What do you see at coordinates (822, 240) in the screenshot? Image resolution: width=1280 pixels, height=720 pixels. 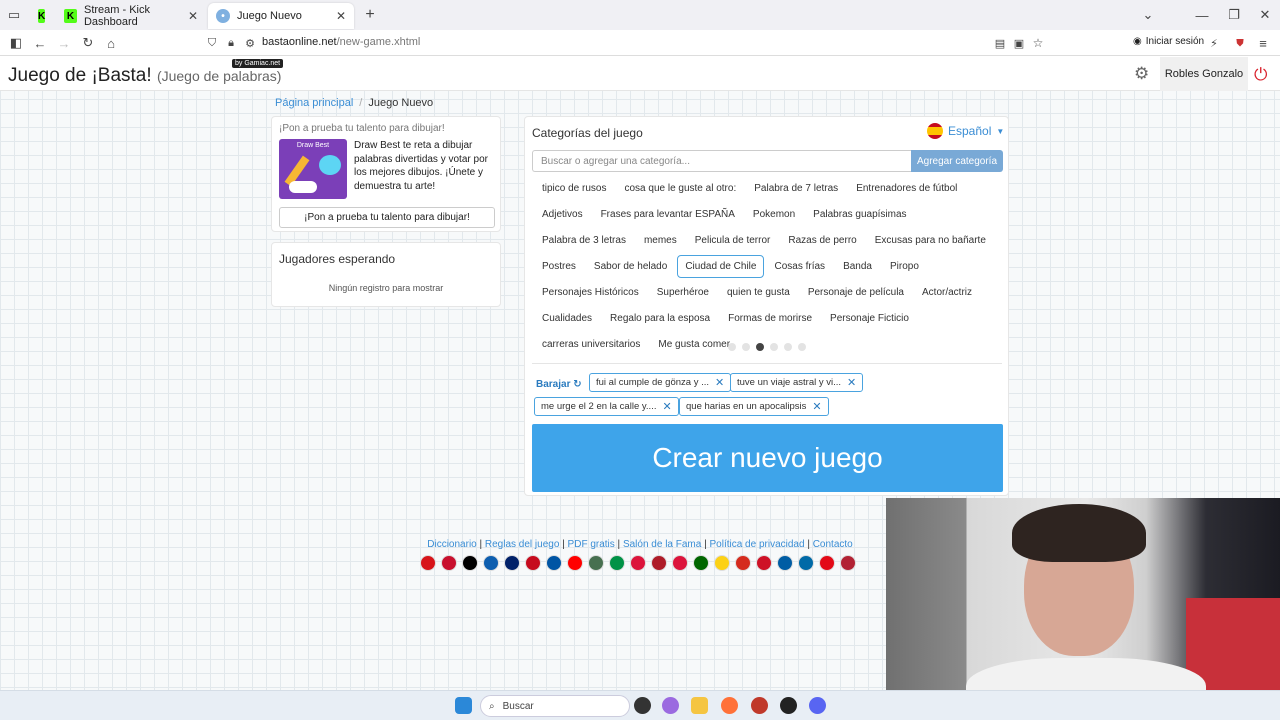 I see `category-chip: Razas de perro` at bounding box center [822, 240].